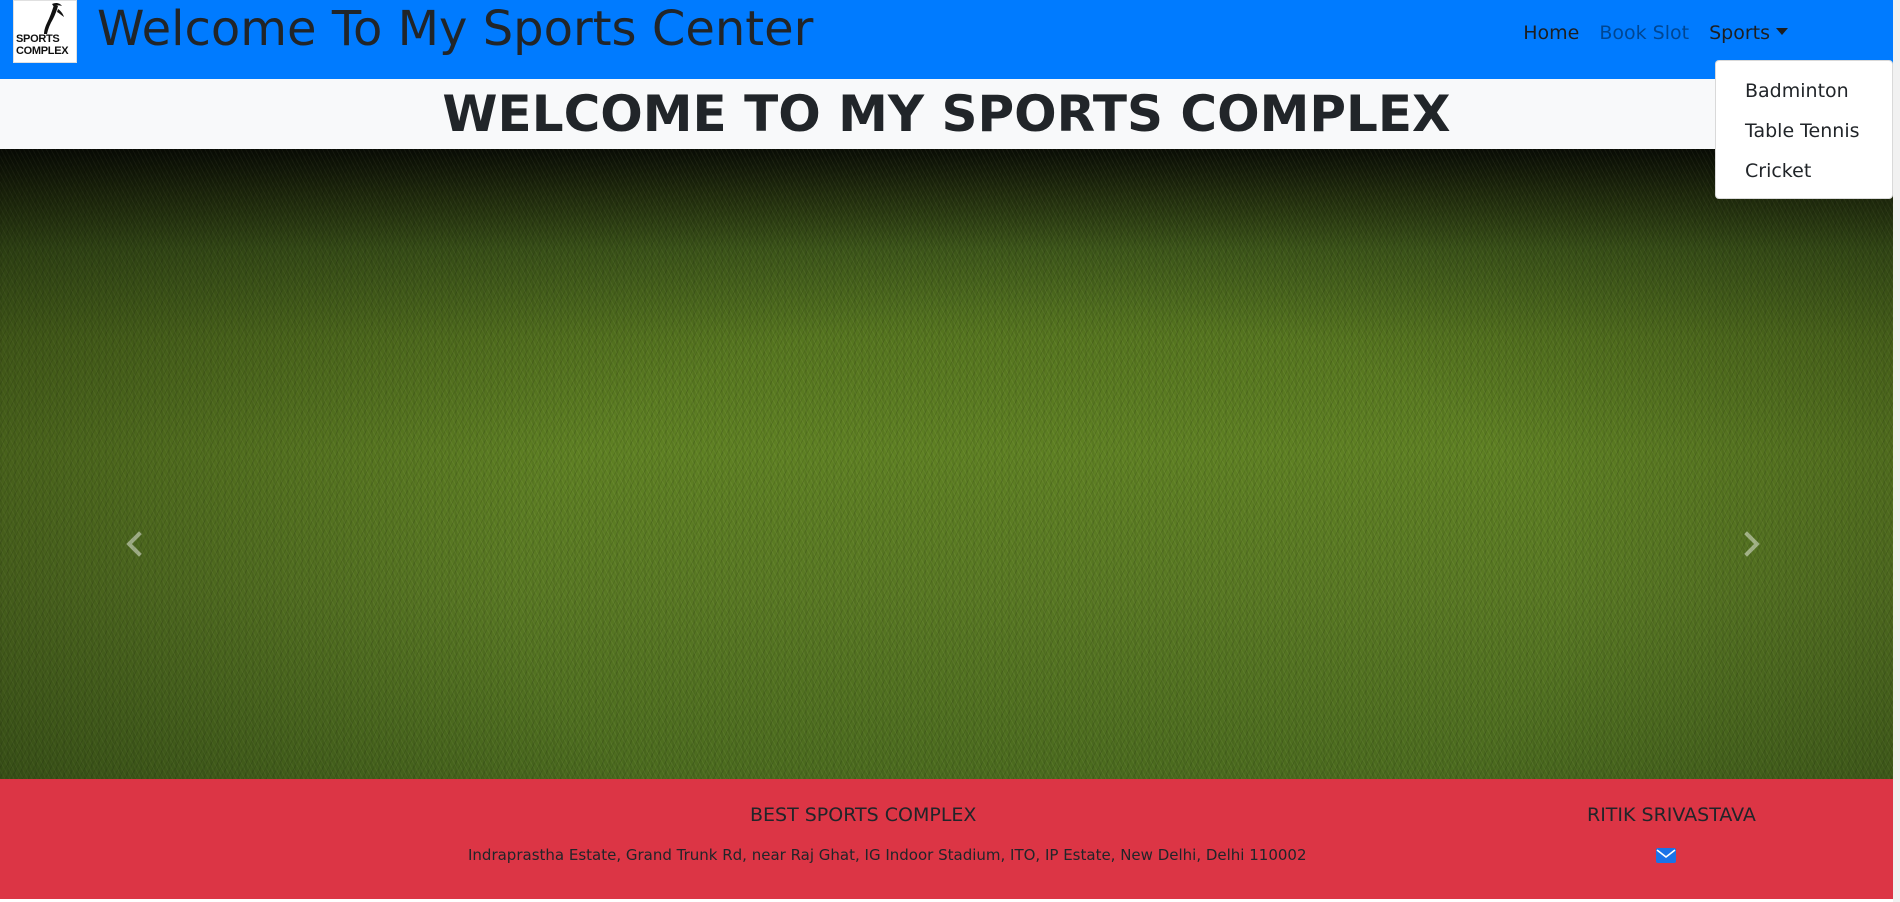 The image size is (1900, 902). I want to click on caret-down-icon, so click(1782, 31).